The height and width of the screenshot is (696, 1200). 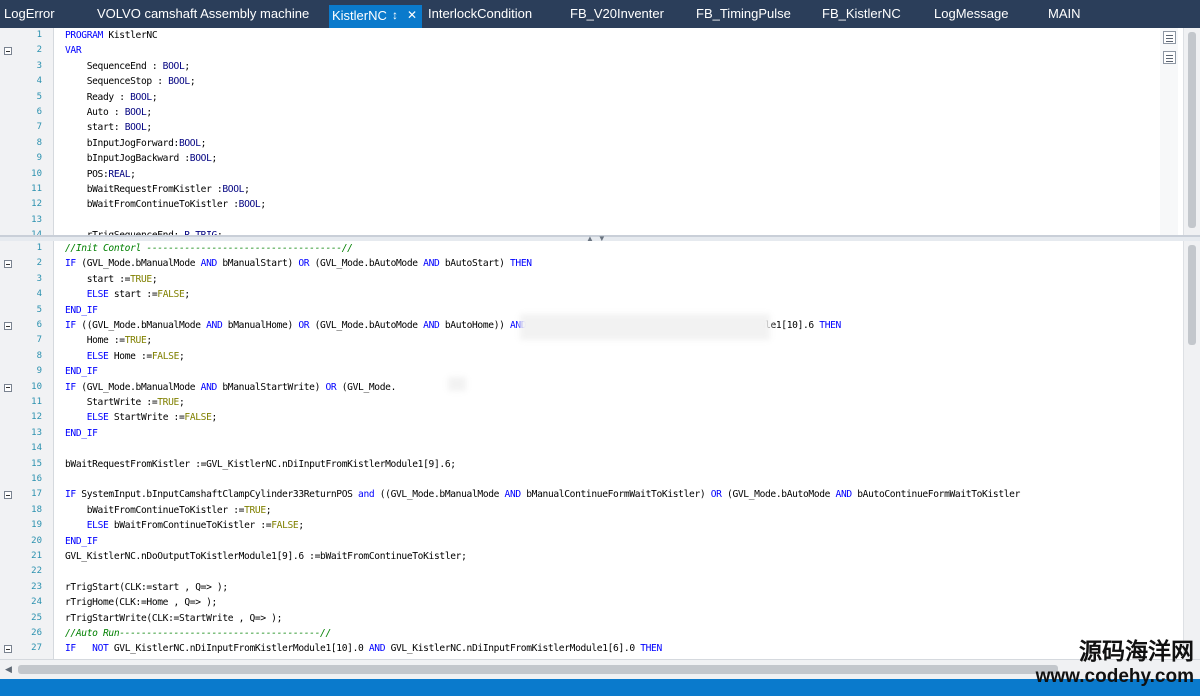 I want to click on implementation-scroll-thumb, so click(x=1192, y=295).